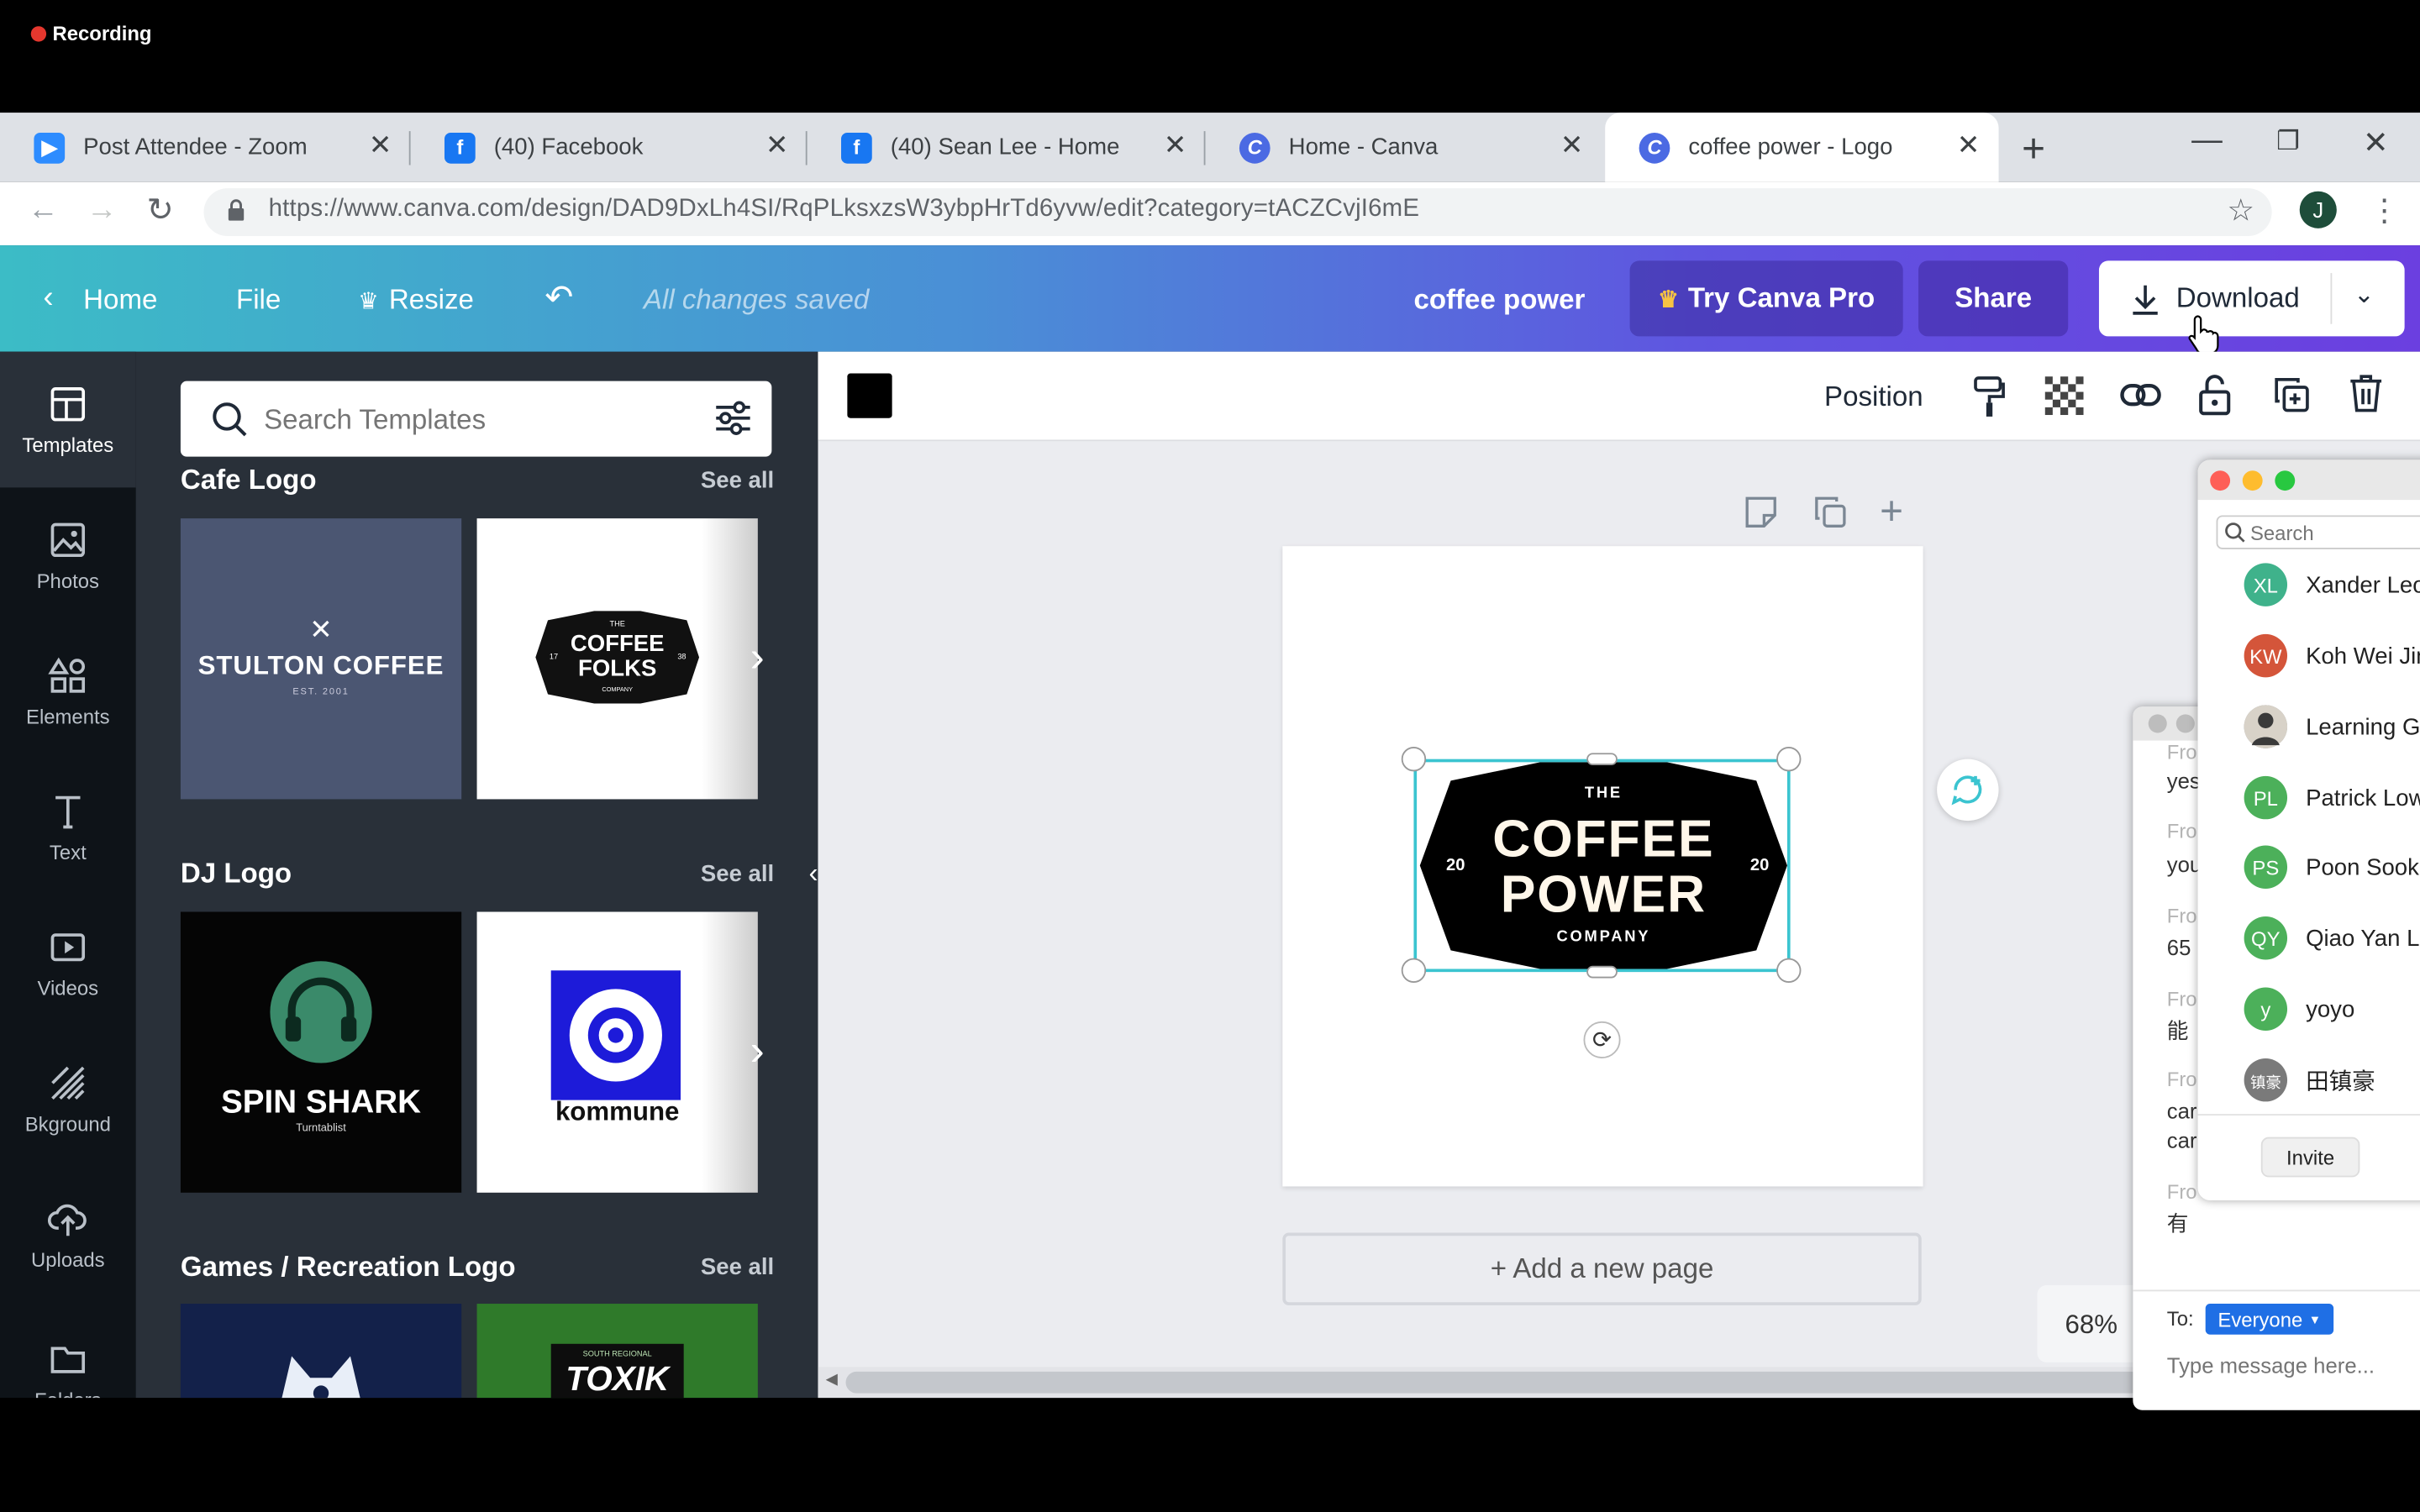 This screenshot has width=2420, height=1512. Describe the element at coordinates (2215, 398) in the screenshot. I see `unlock-icon` at that location.